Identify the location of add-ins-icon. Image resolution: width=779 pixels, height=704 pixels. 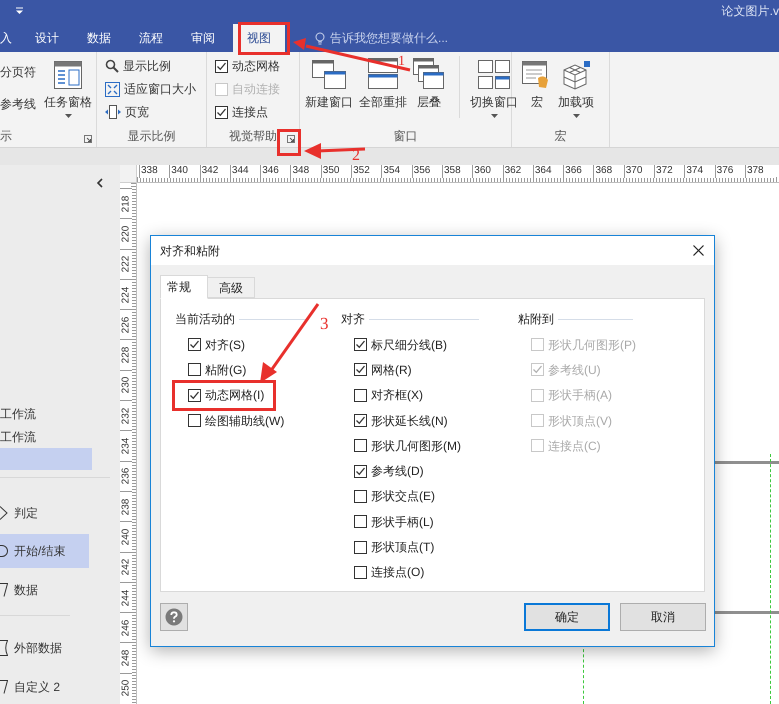
(576, 75).